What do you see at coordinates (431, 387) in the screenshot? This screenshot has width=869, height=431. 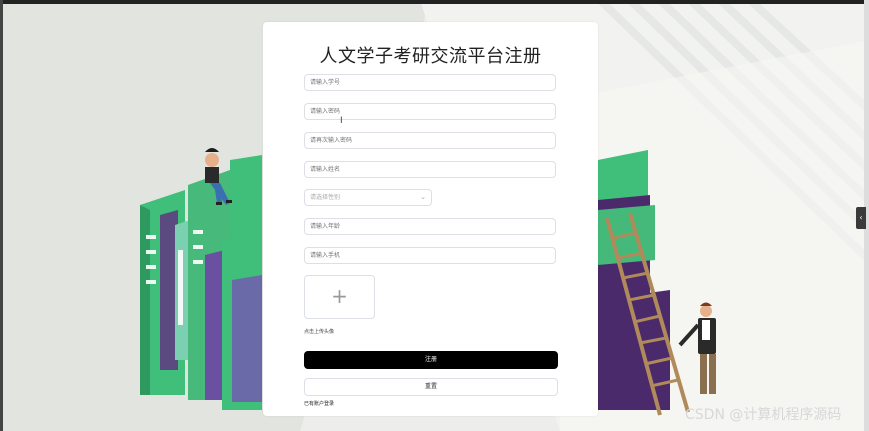 I see `reset-button: 重置` at bounding box center [431, 387].